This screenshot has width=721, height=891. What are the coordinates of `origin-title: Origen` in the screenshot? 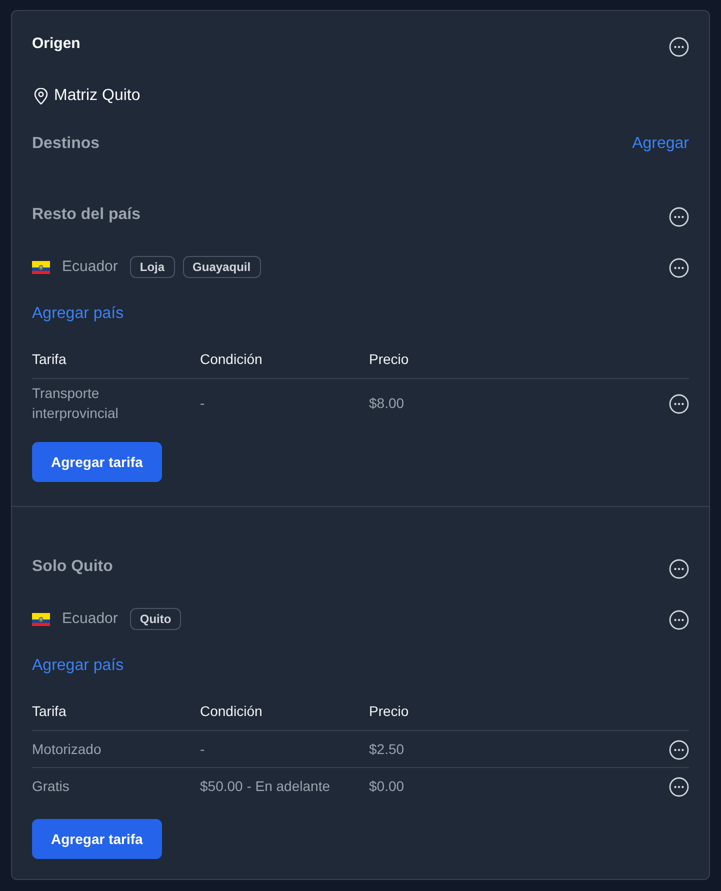 It's located at (56, 44).